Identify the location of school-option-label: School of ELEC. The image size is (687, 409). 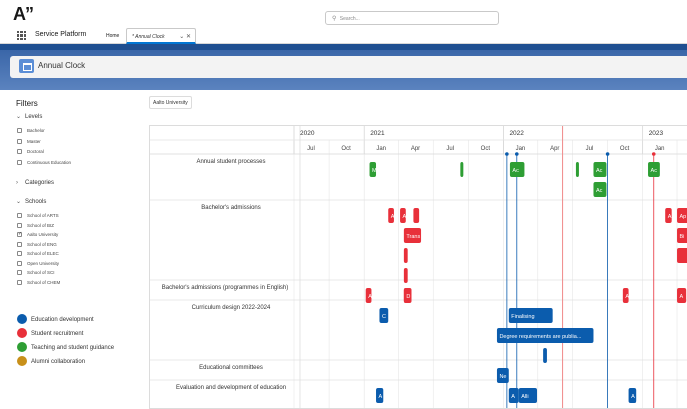
(43, 253).